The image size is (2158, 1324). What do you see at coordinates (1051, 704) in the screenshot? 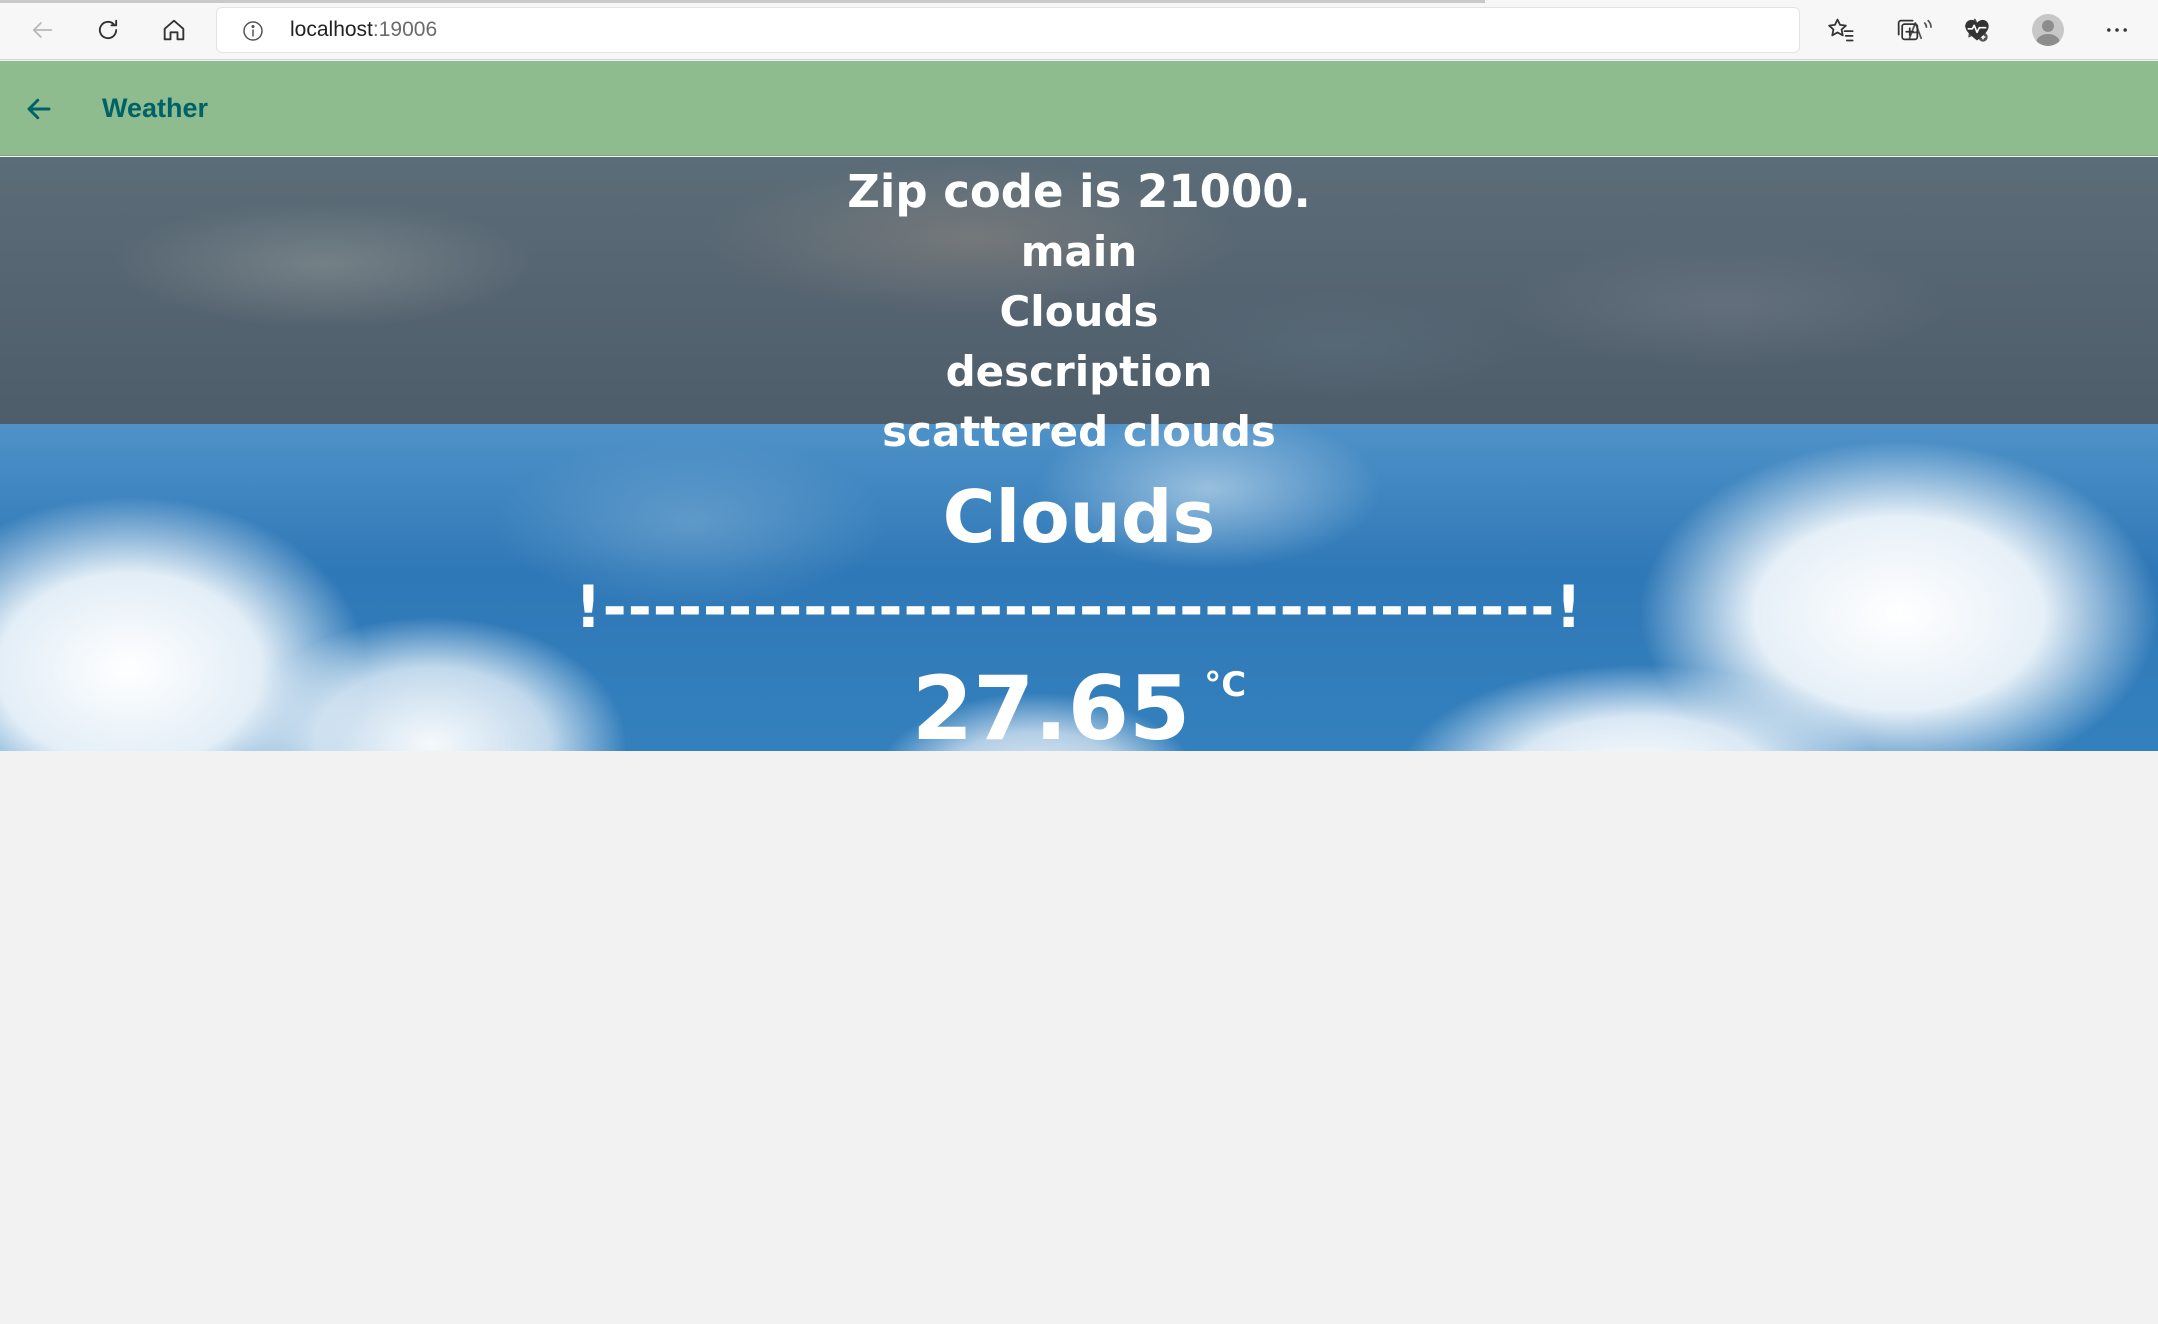
I see `temperature-value: 27.65` at bounding box center [1051, 704].